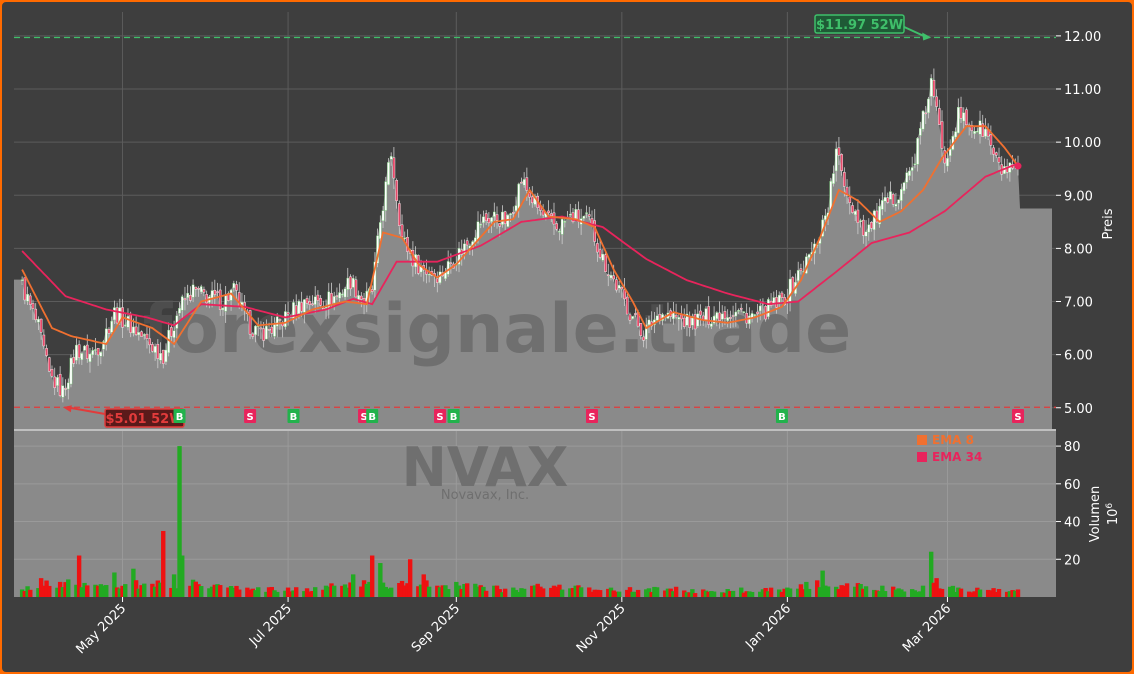 Image resolution: width=1134 pixels, height=674 pixels. Describe the element at coordinates (270, 625) in the screenshot. I see `date-tick-label: Jul 2025` at that location.